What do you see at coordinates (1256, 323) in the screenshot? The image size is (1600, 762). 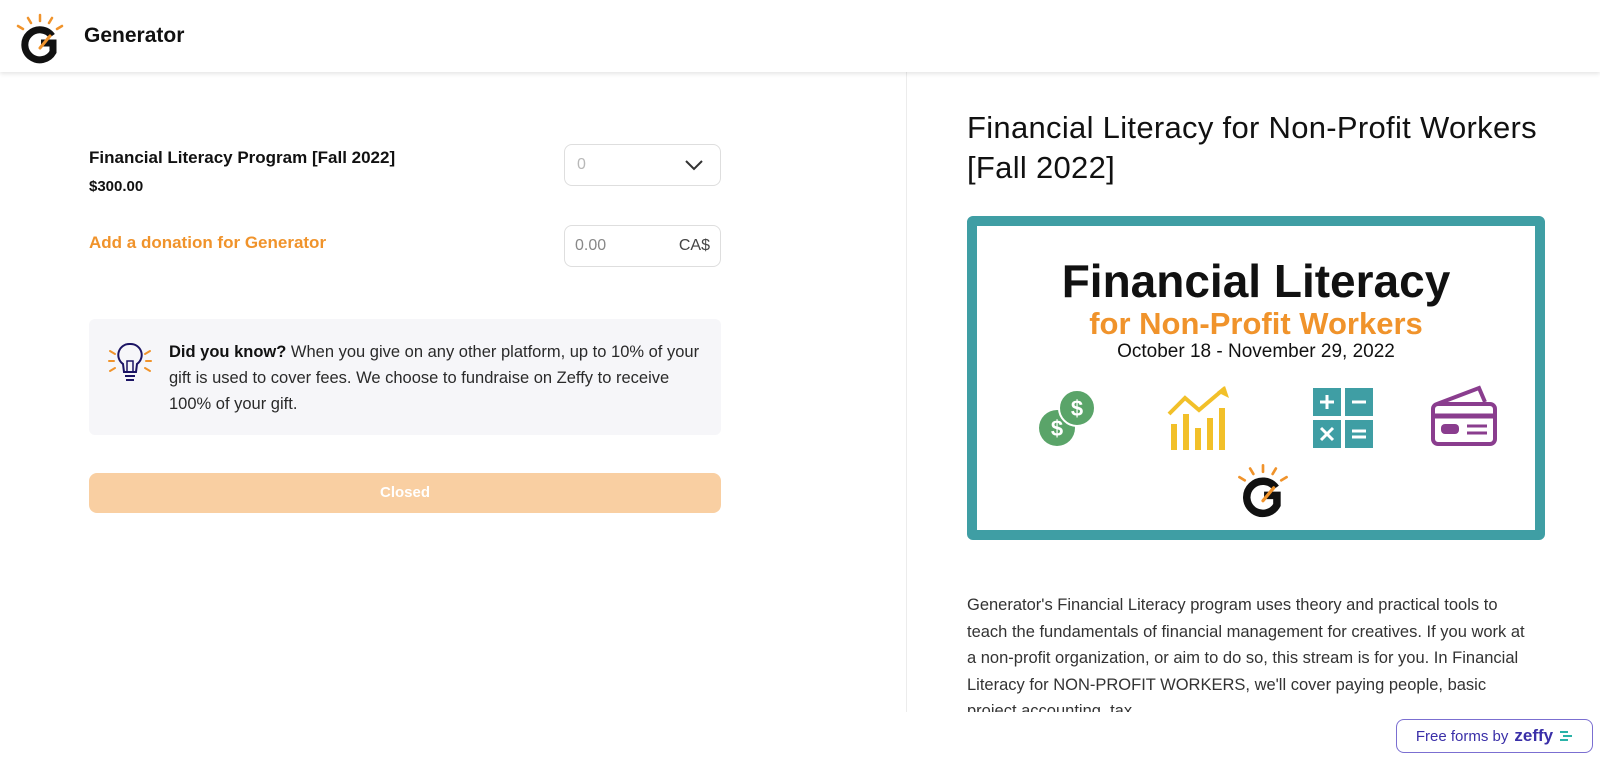 I see `banner-subtitle: for Non-Profit Workers` at bounding box center [1256, 323].